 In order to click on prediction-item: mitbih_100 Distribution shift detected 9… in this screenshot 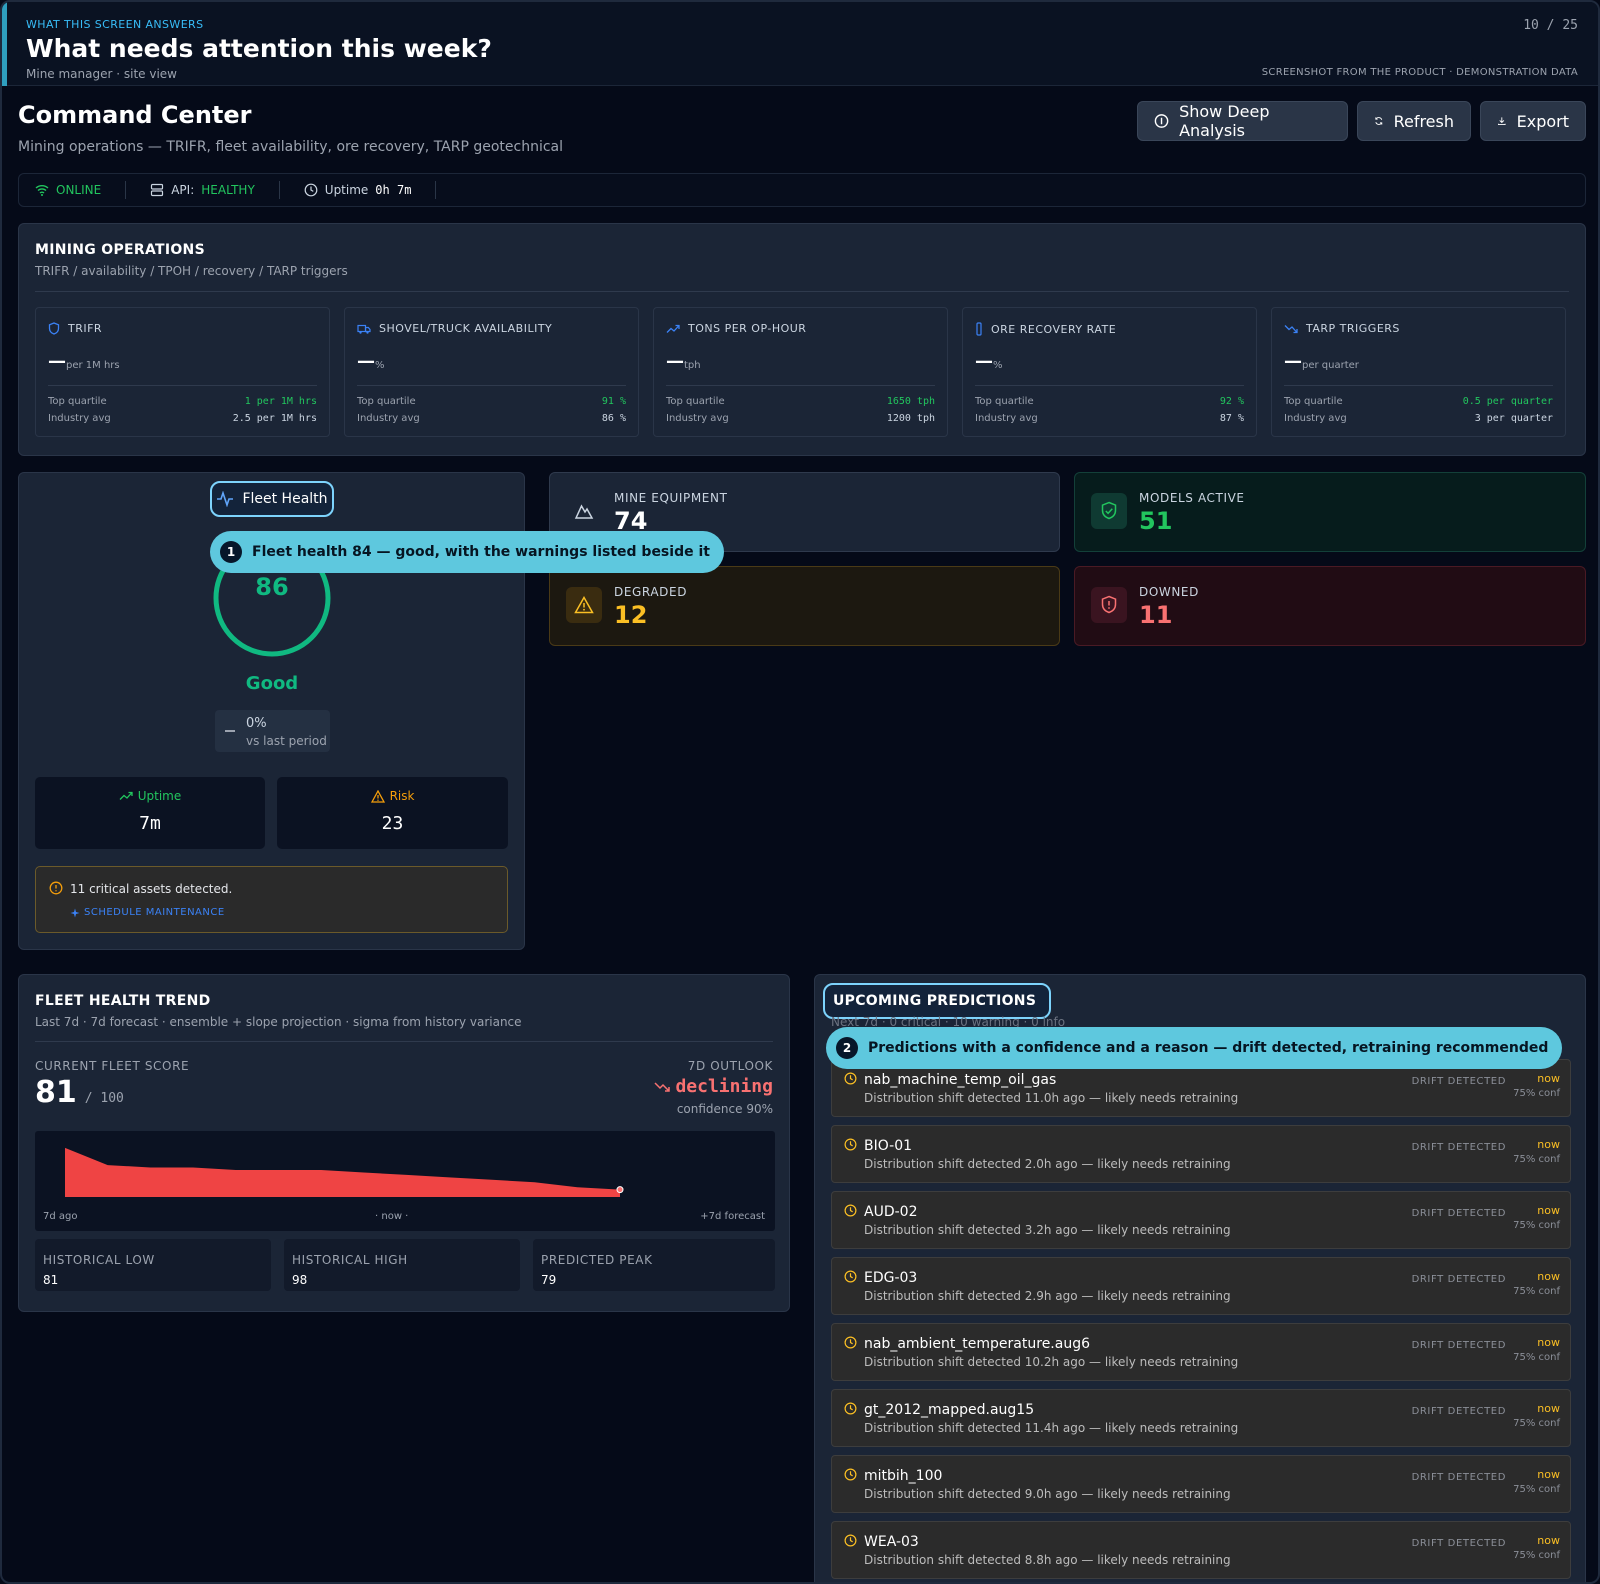, I will do `click(1201, 1484)`.